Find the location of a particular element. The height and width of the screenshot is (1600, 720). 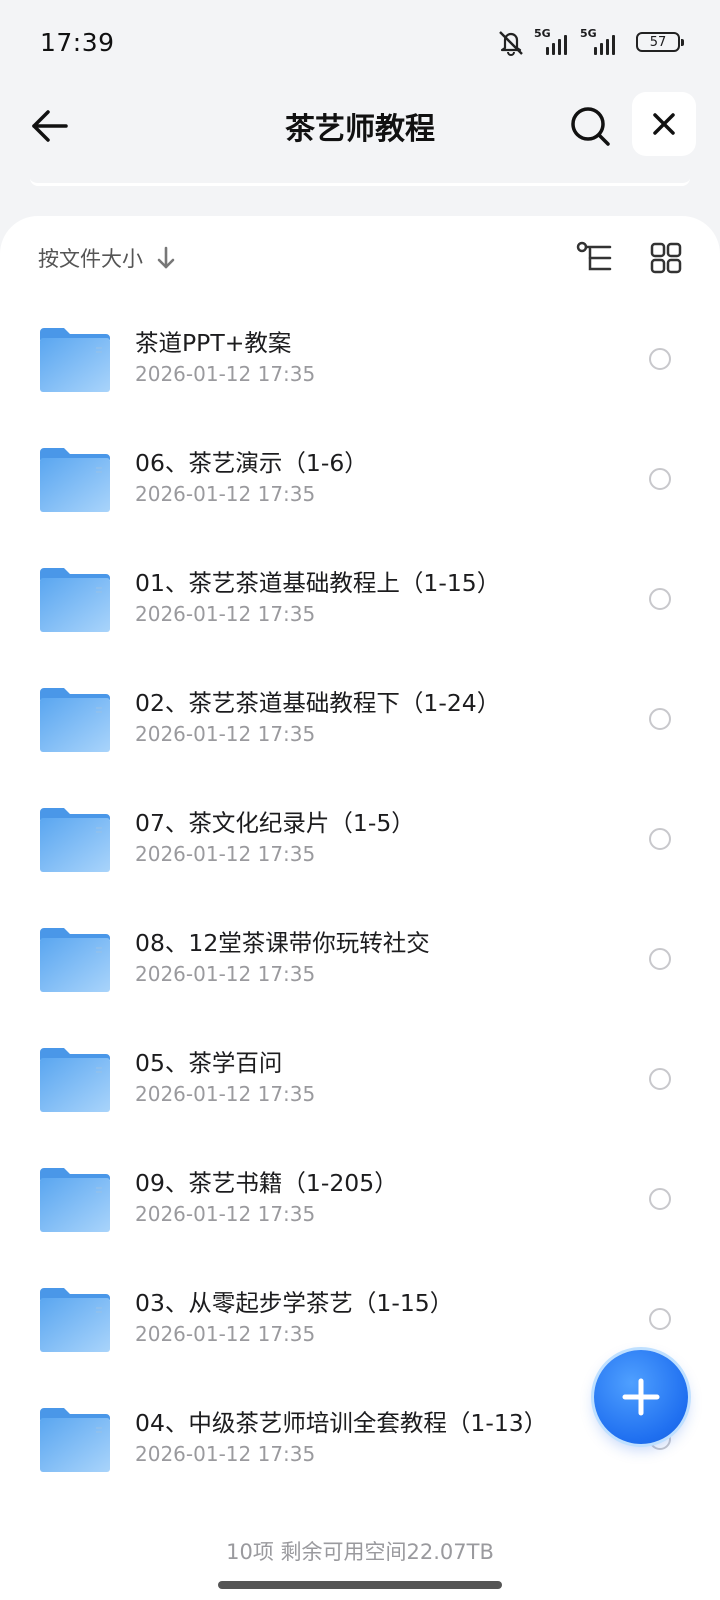

list-item: 05、茶学百问 2026-01-12 17:35 is located at coordinates (360, 1080).